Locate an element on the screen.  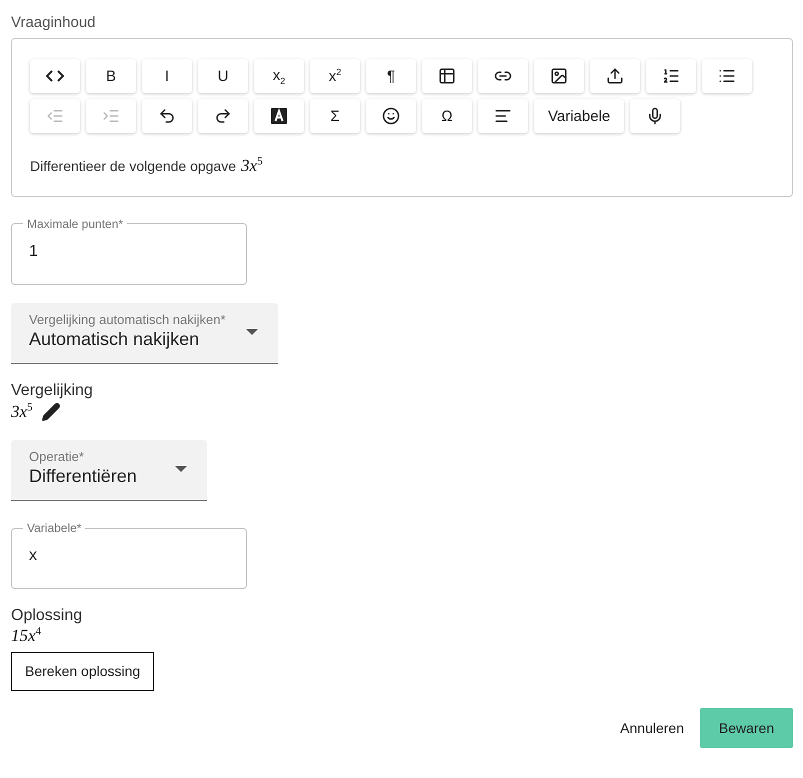
field-value: 1 is located at coordinates (33, 251).